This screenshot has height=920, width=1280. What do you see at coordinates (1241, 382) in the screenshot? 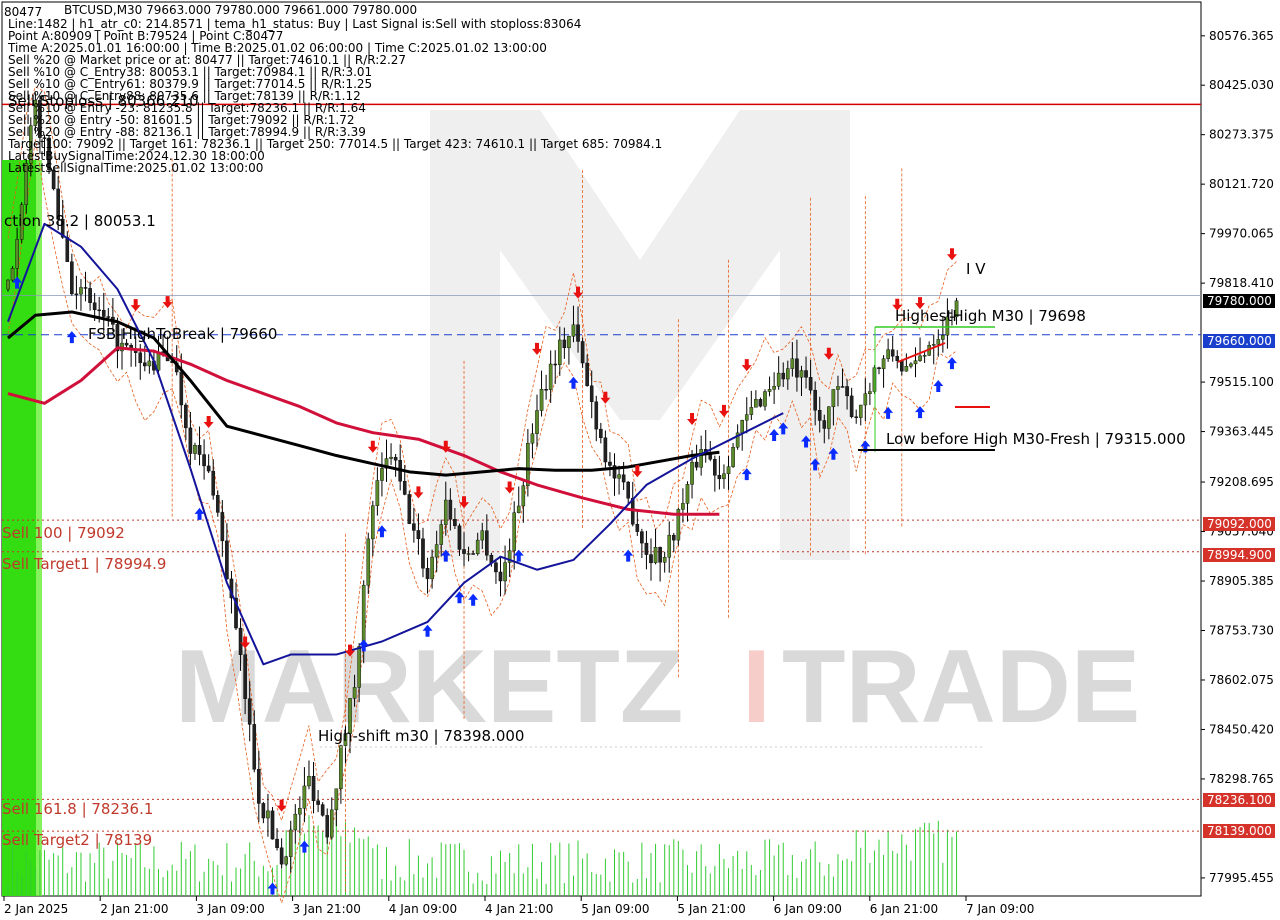
I see `y-tick-label: 79515.100` at bounding box center [1241, 382].